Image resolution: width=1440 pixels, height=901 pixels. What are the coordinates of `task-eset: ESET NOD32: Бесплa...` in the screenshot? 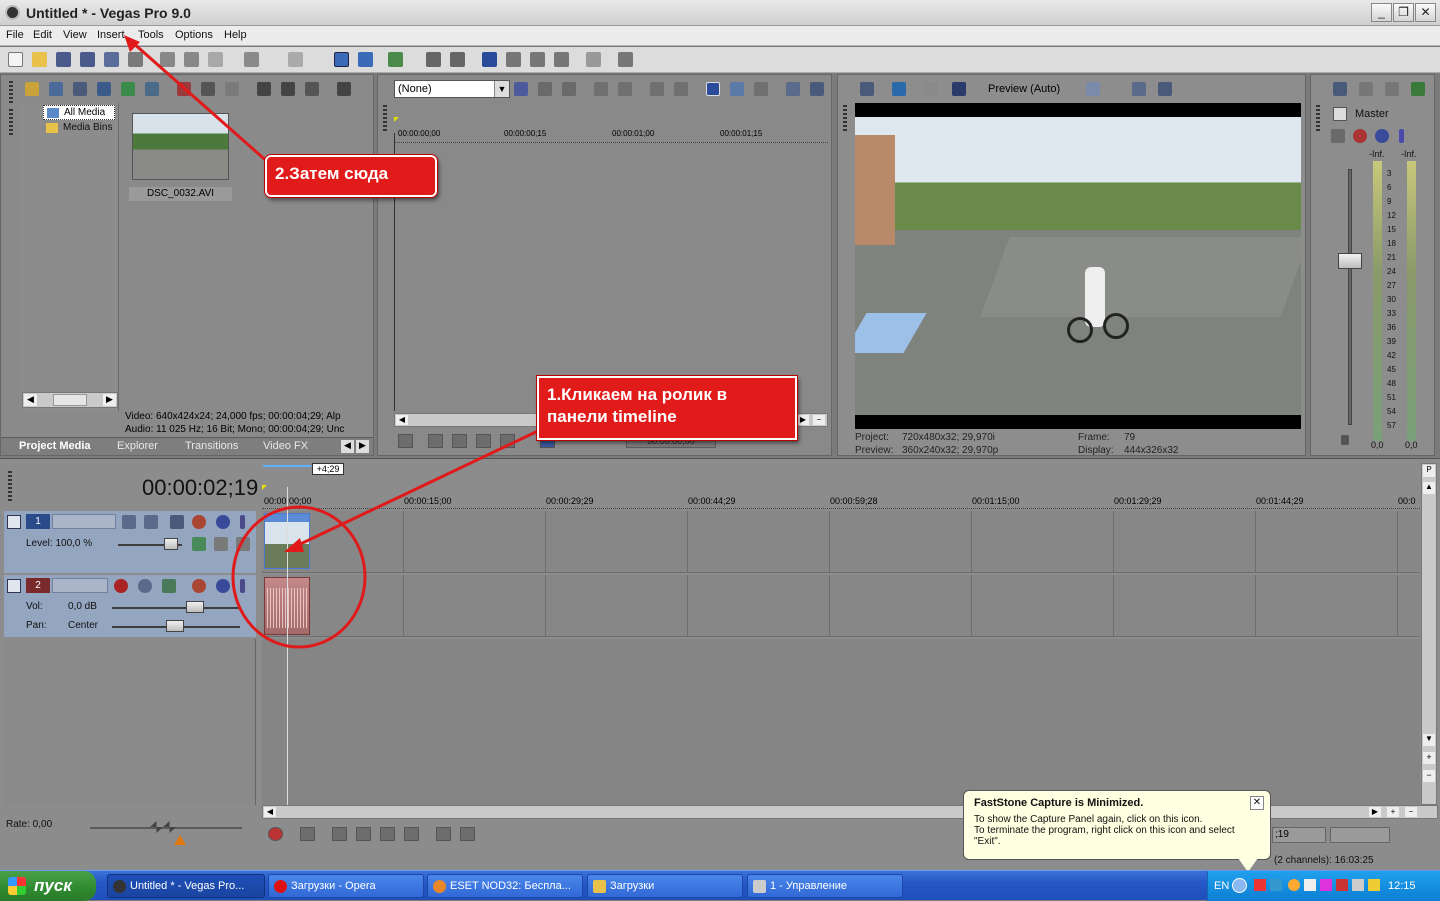 It's located at (505, 886).